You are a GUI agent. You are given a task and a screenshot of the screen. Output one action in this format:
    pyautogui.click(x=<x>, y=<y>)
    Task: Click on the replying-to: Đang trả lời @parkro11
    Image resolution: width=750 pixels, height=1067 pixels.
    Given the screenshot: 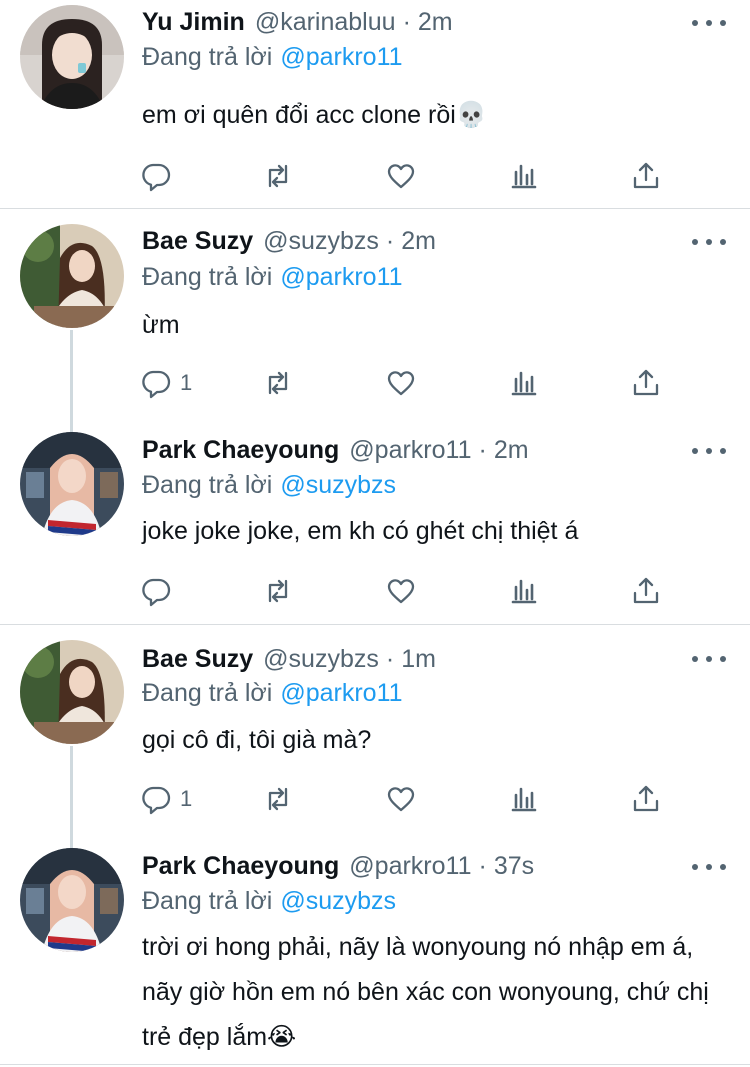 What is the action you would take?
    pyautogui.click(x=272, y=277)
    